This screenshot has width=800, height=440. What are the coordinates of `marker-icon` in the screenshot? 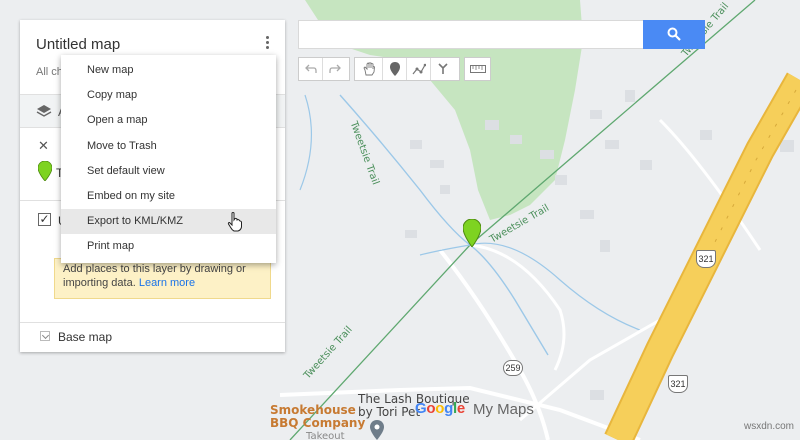 It's located at (394, 69).